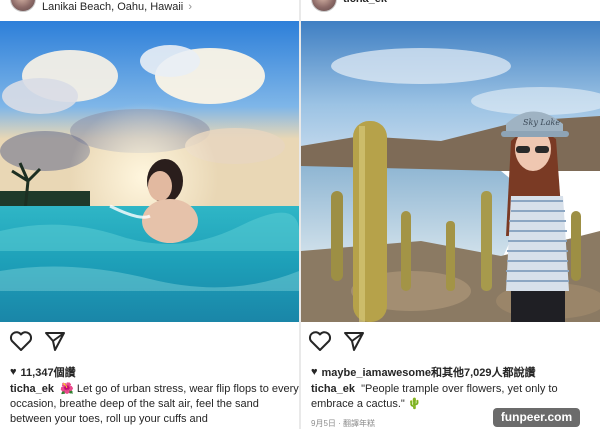  I want to click on caption-emoji: 🌵, so click(414, 404).